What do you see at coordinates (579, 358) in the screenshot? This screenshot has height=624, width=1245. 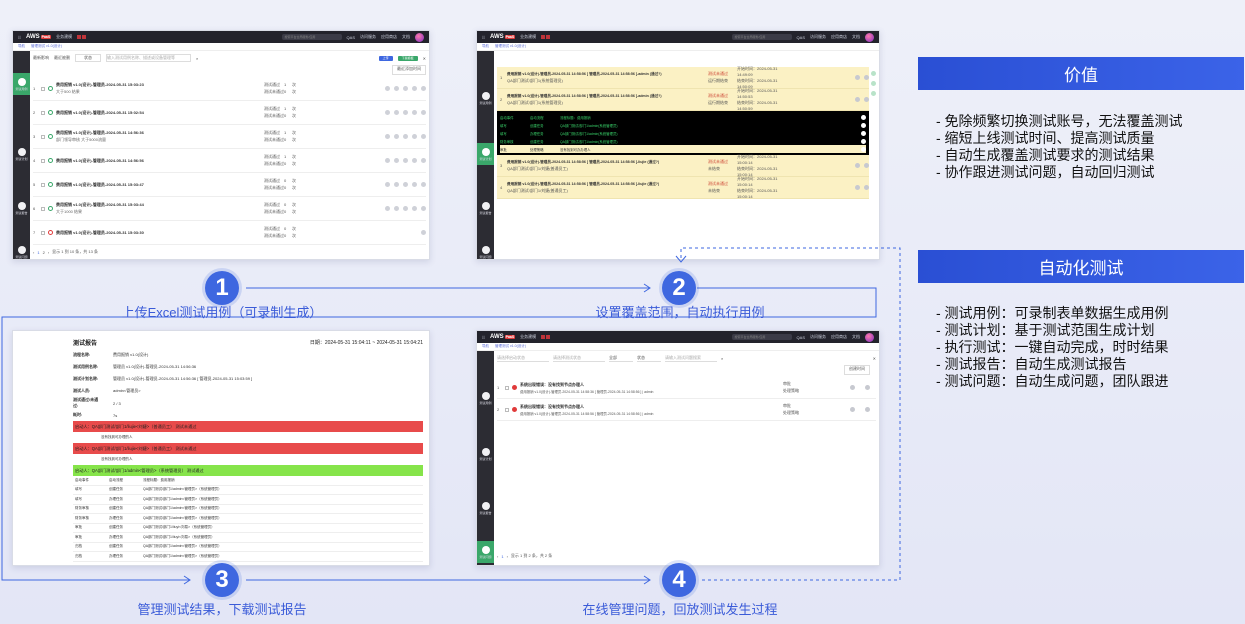 I see `filter-test-status: 请选择测试状态` at bounding box center [579, 358].